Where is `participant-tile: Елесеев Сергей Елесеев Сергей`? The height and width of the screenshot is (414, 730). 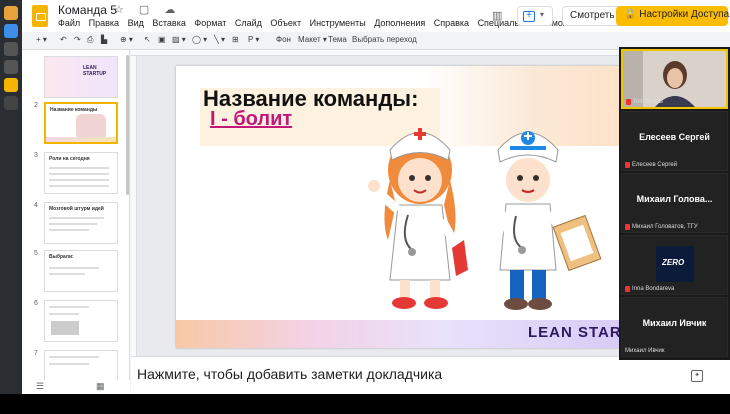
participant-tile: Елесеев Сергей Елесеев Сергей is located at coordinates (674, 141).